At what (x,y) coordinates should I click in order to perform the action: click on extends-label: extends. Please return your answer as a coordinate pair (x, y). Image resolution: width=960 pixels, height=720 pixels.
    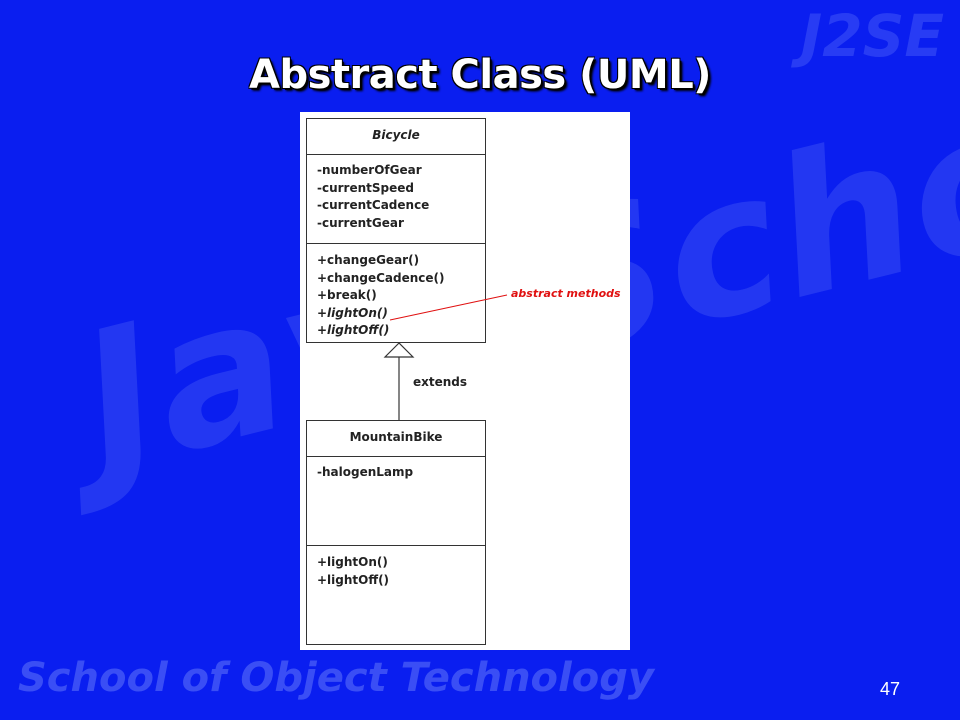
    Looking at the image, I should click on (440, 382).